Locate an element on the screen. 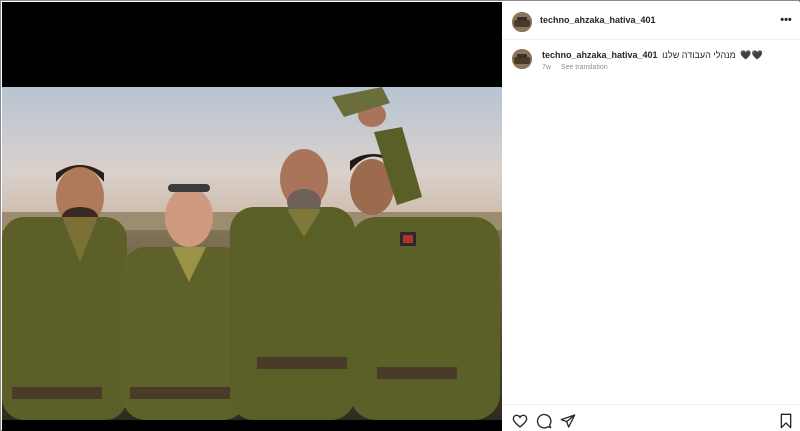 Image resolution: width=800 pixels, height=431 pixels. bookmark-icon is located at coordinates (786, 421).